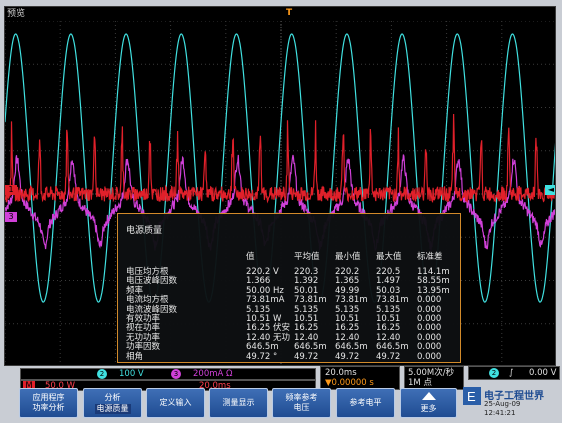 The image size is (562, 423). I want to click on header-cell: 平均值, so click(307, 257).